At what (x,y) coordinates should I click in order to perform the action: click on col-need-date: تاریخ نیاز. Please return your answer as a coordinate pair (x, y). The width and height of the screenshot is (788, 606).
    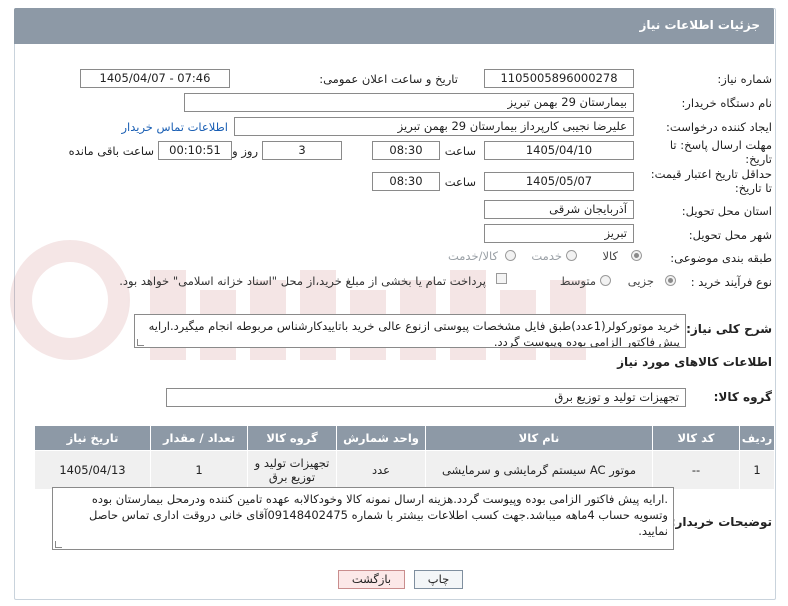
    Looking at the image, I should click on (92, 438).